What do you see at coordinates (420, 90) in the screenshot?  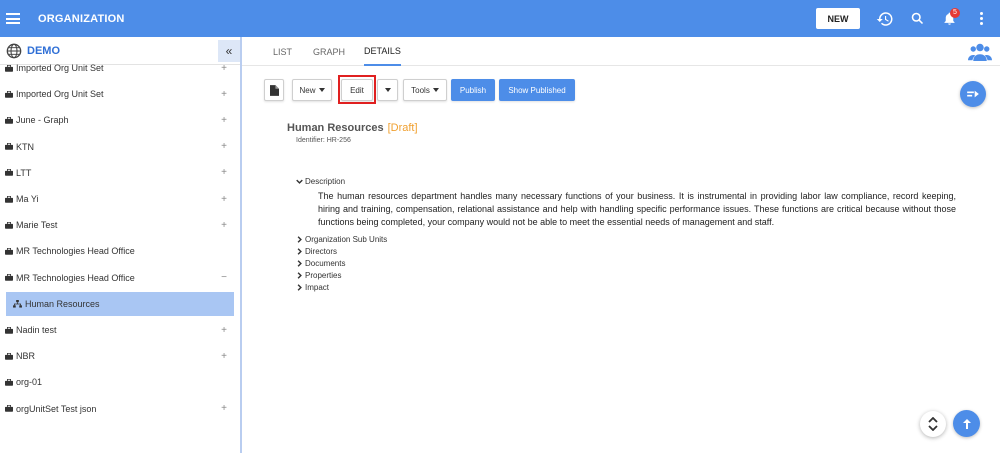 I see `tools-label: Tools` at bounding box center [420, 90].